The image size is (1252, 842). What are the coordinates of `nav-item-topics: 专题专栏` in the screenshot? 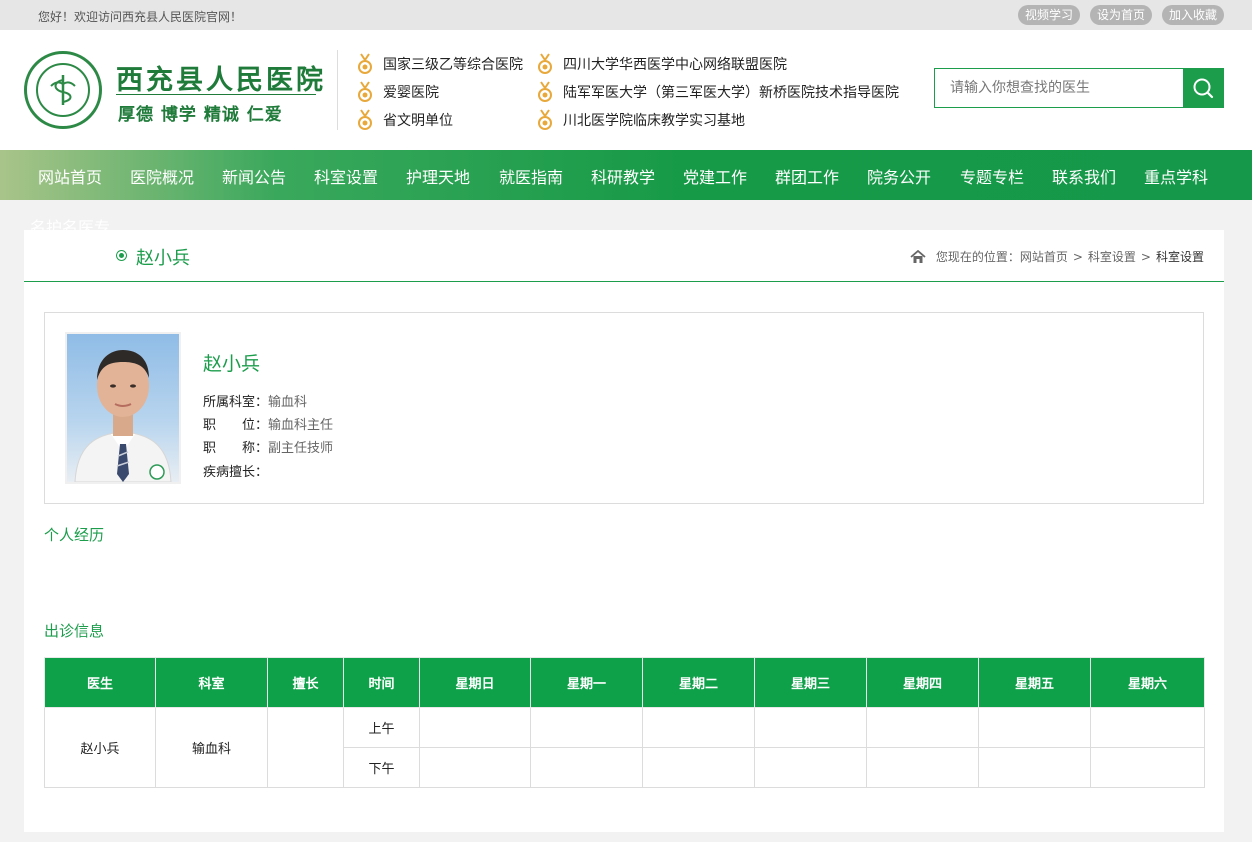 It's located at (992, 176).